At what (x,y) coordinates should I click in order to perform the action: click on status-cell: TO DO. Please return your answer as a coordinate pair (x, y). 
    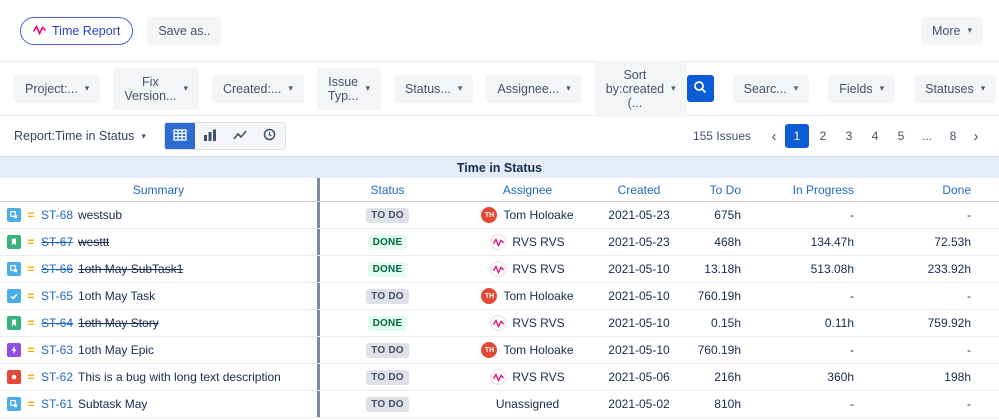
    Looking at the image, I should click on (387, 377).